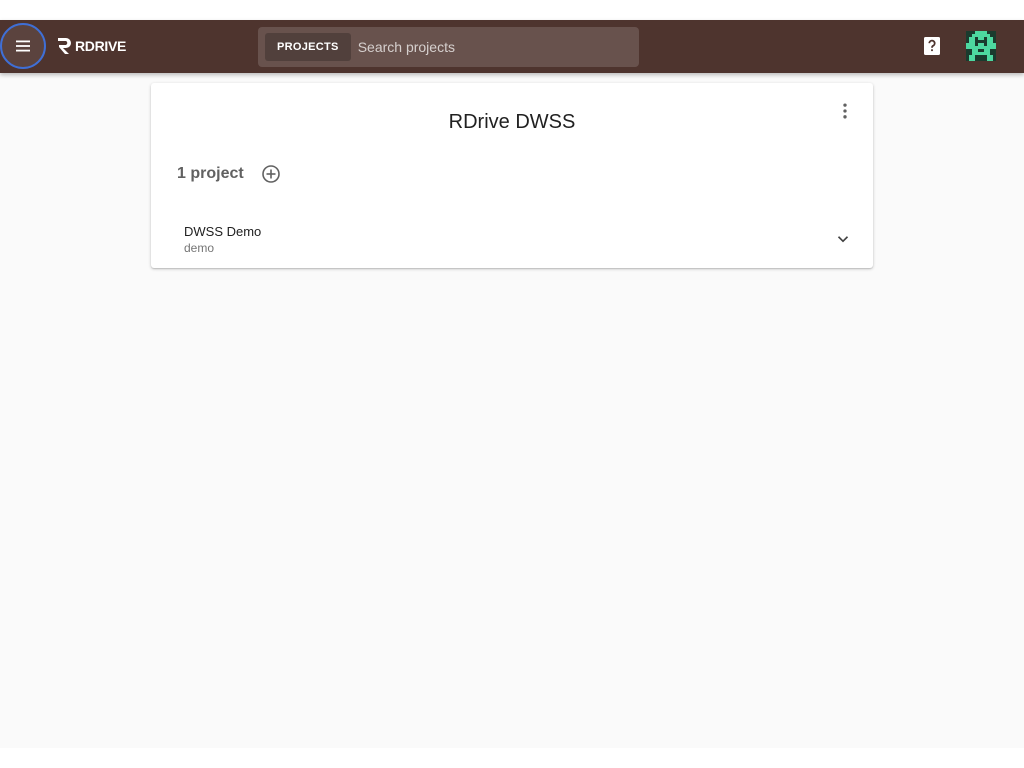  Describe the element at coordinates (512, 122) in the screenshot. I see `workspace-title: RDrive DWSS` at that location.